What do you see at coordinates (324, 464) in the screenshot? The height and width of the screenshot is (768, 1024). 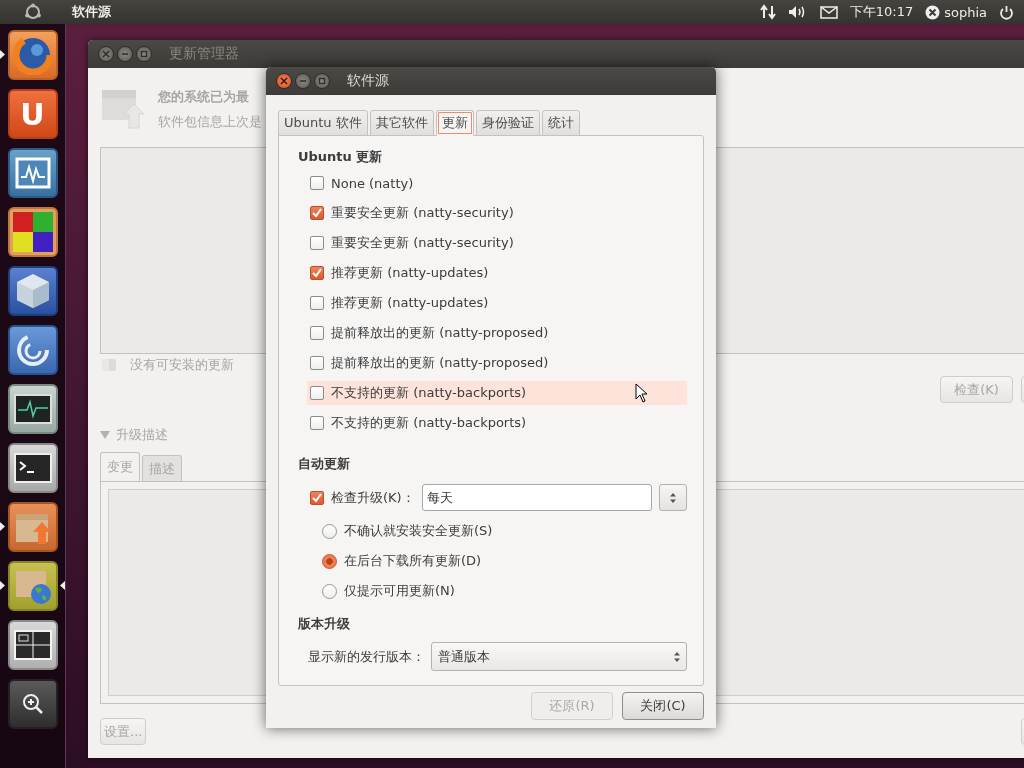 I see `section-title: 自动更新` at bounding box center [324, 464].